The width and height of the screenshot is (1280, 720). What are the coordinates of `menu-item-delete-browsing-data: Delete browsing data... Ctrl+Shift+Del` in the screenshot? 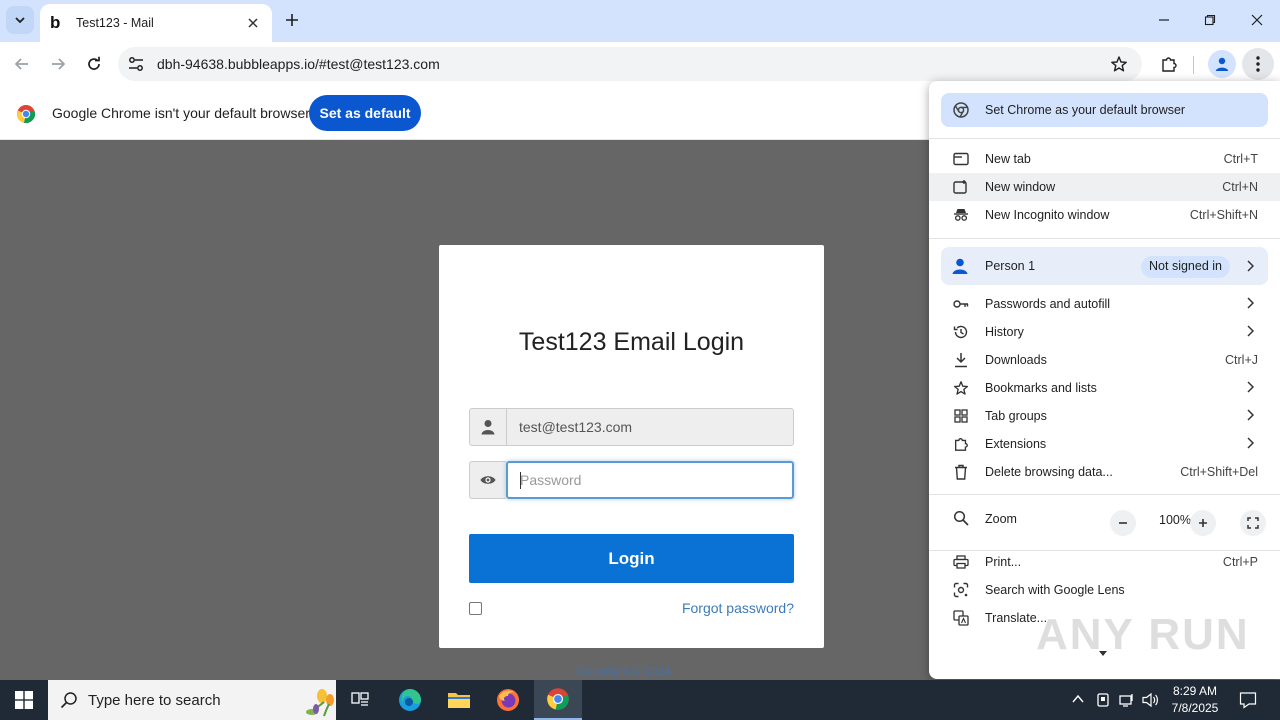 It's located at (1104, 472).